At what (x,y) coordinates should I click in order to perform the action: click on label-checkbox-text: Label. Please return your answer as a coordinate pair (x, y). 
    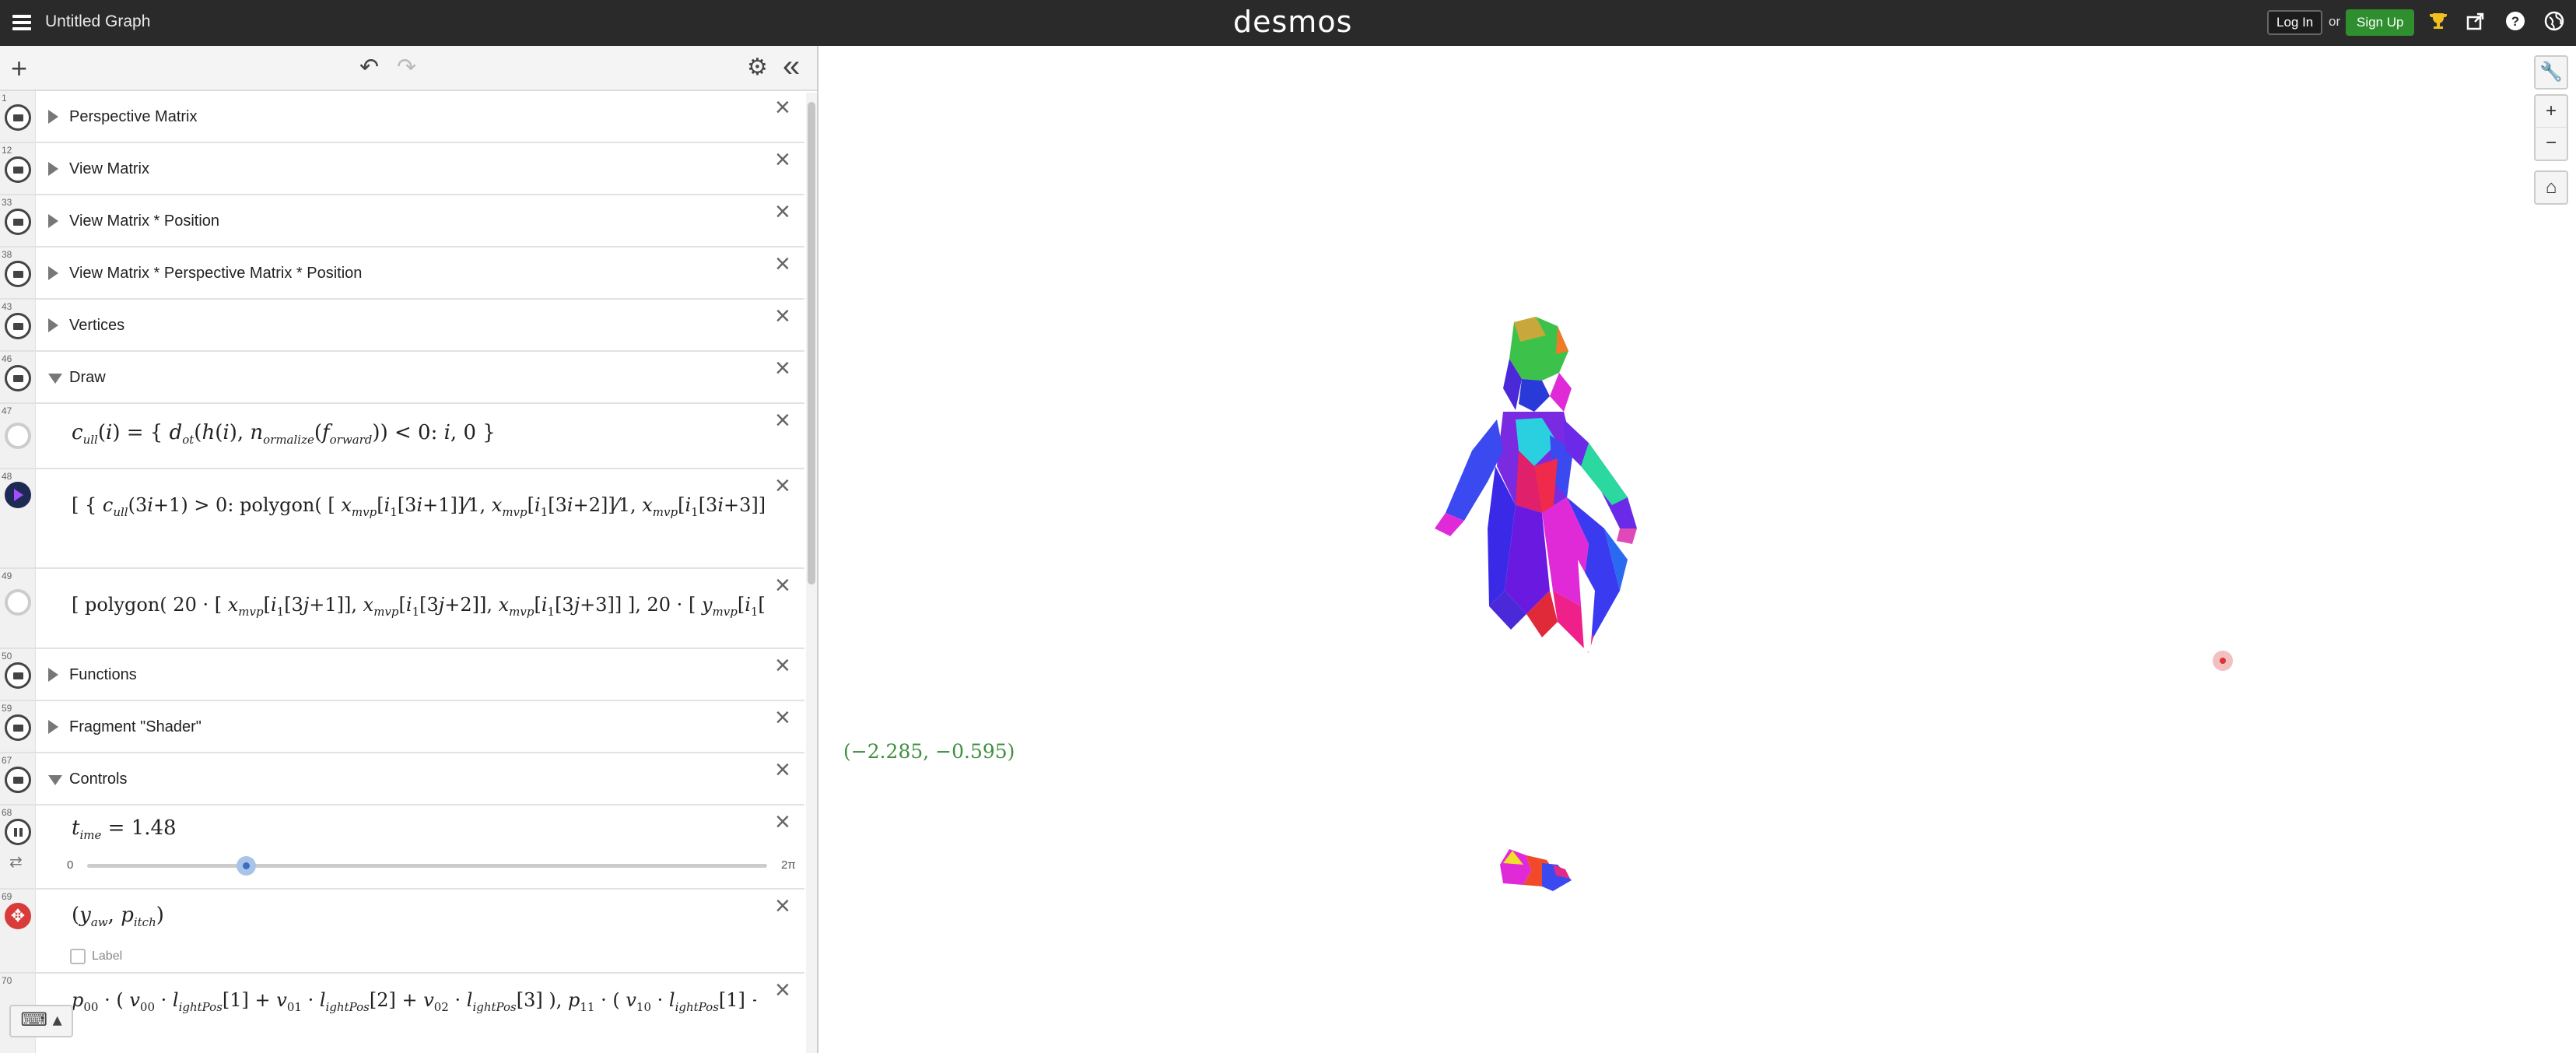
    Looking at the image, I should click on (107, 956).